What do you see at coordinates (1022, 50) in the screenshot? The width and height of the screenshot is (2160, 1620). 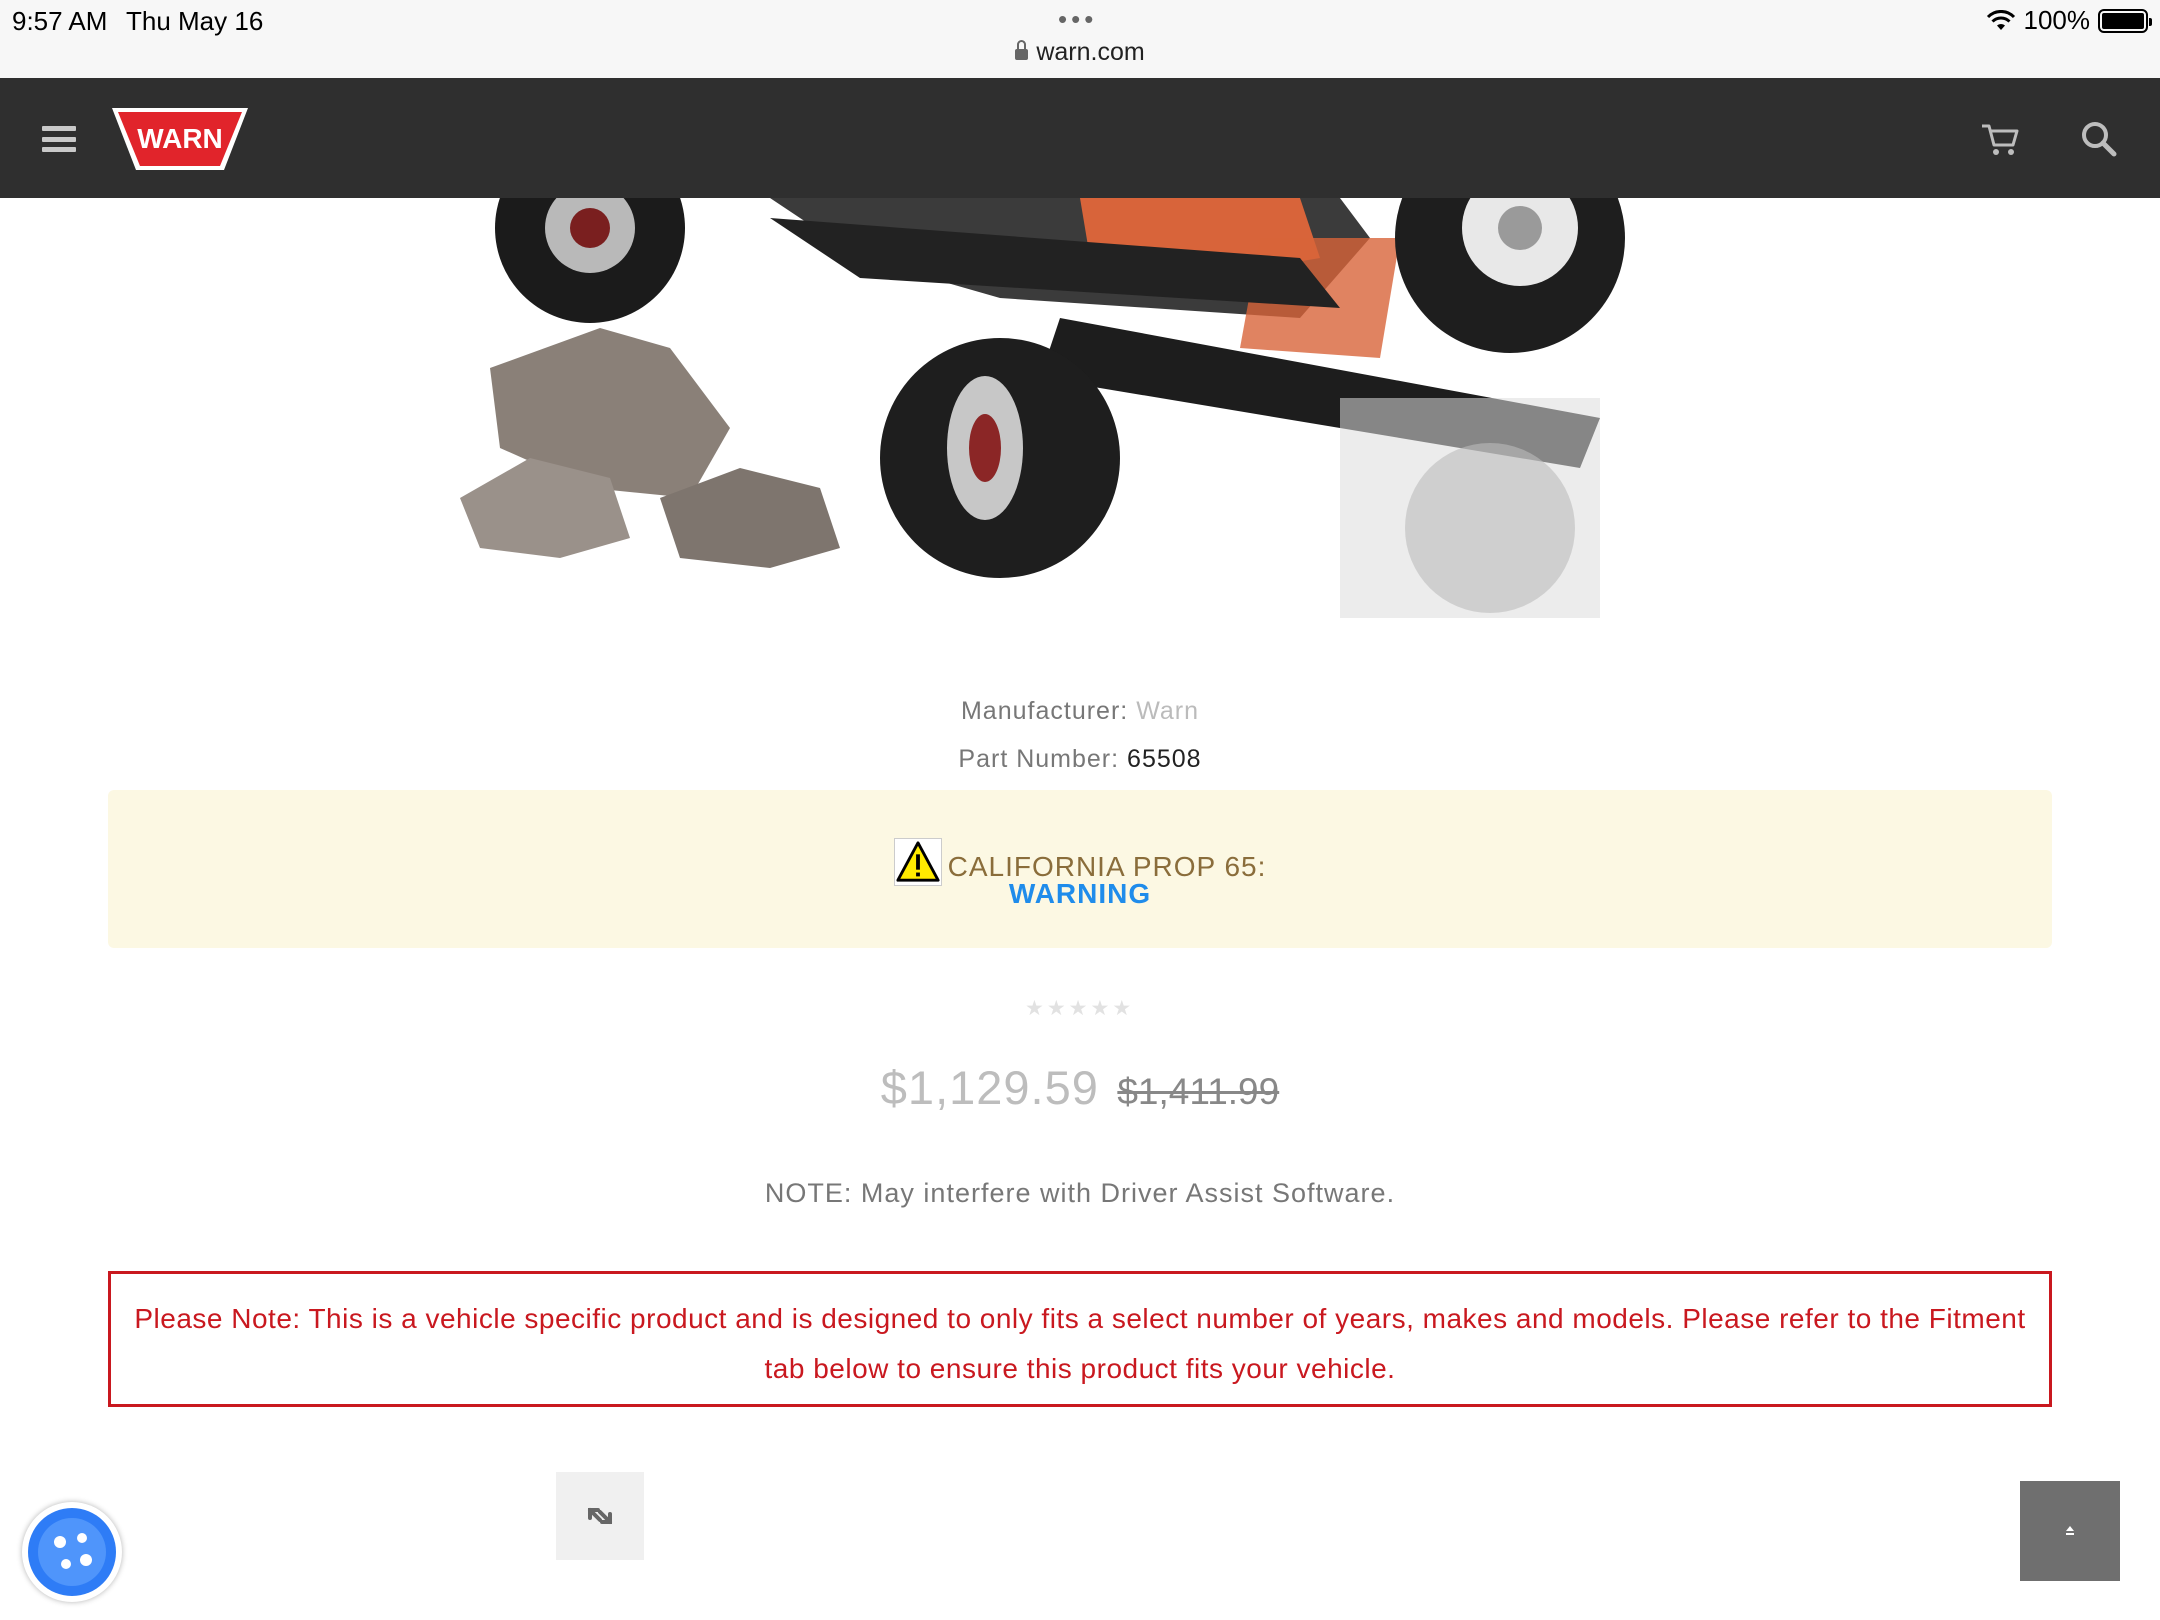 I see `lock-icon` at bounding box center [1022, 50].